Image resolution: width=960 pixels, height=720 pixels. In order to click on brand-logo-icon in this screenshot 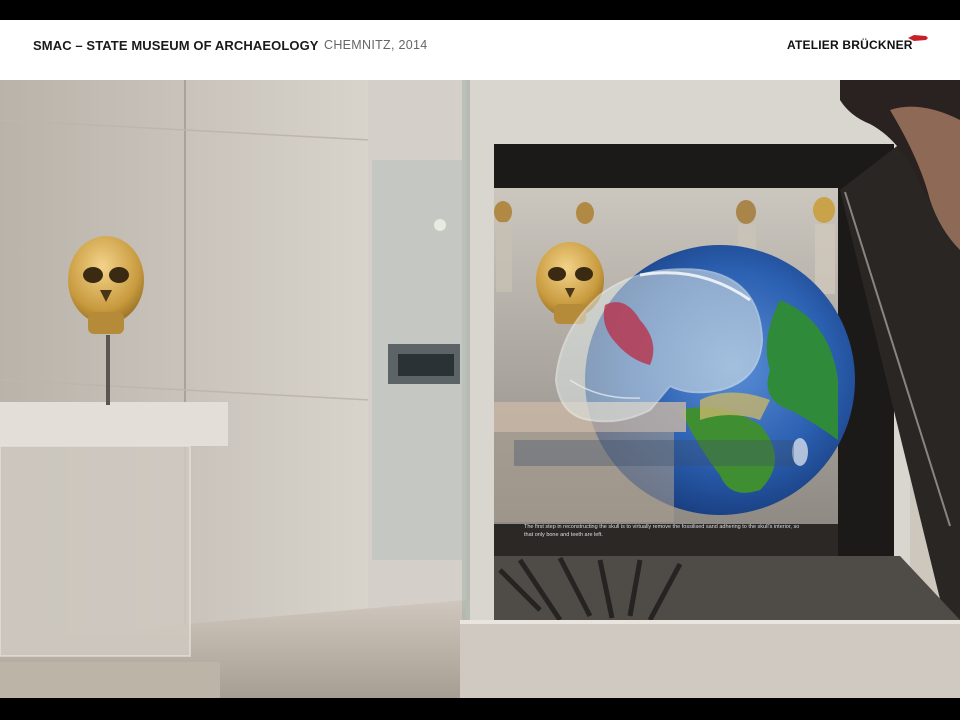, I will do `click(918, 38)`.